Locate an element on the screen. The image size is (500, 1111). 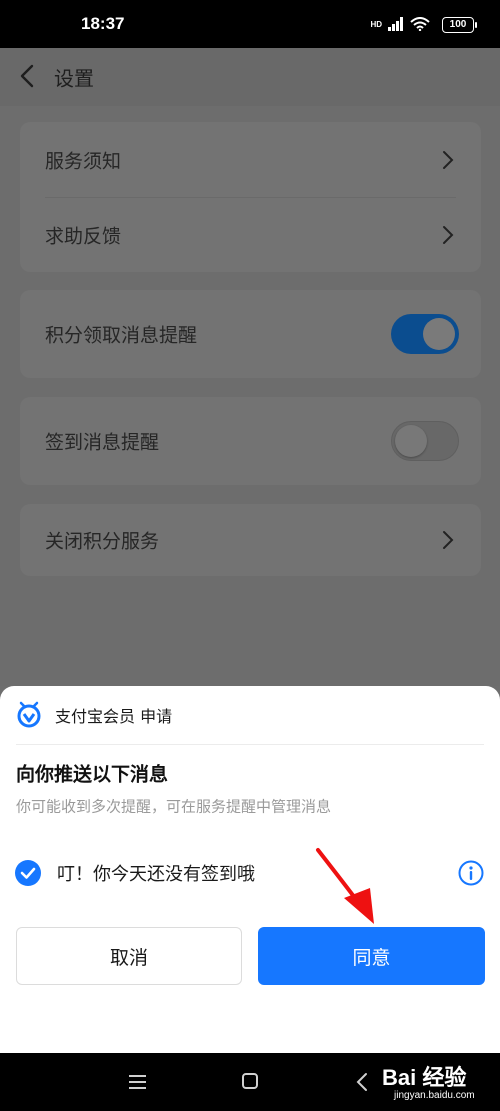
info-icon is located at coordinates (471, 873).